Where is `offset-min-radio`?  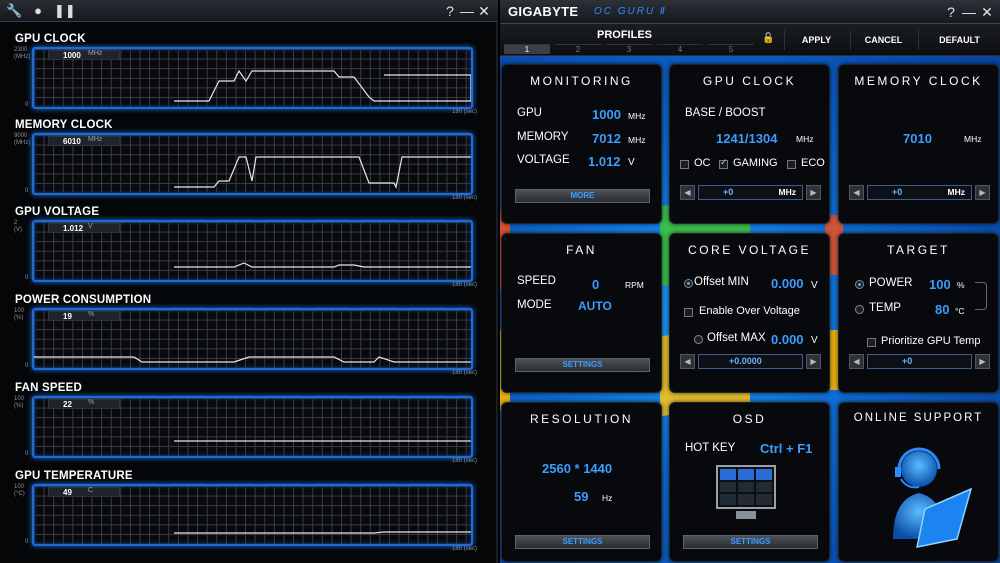
offset-min-radio is located at coordinates (688, 283).